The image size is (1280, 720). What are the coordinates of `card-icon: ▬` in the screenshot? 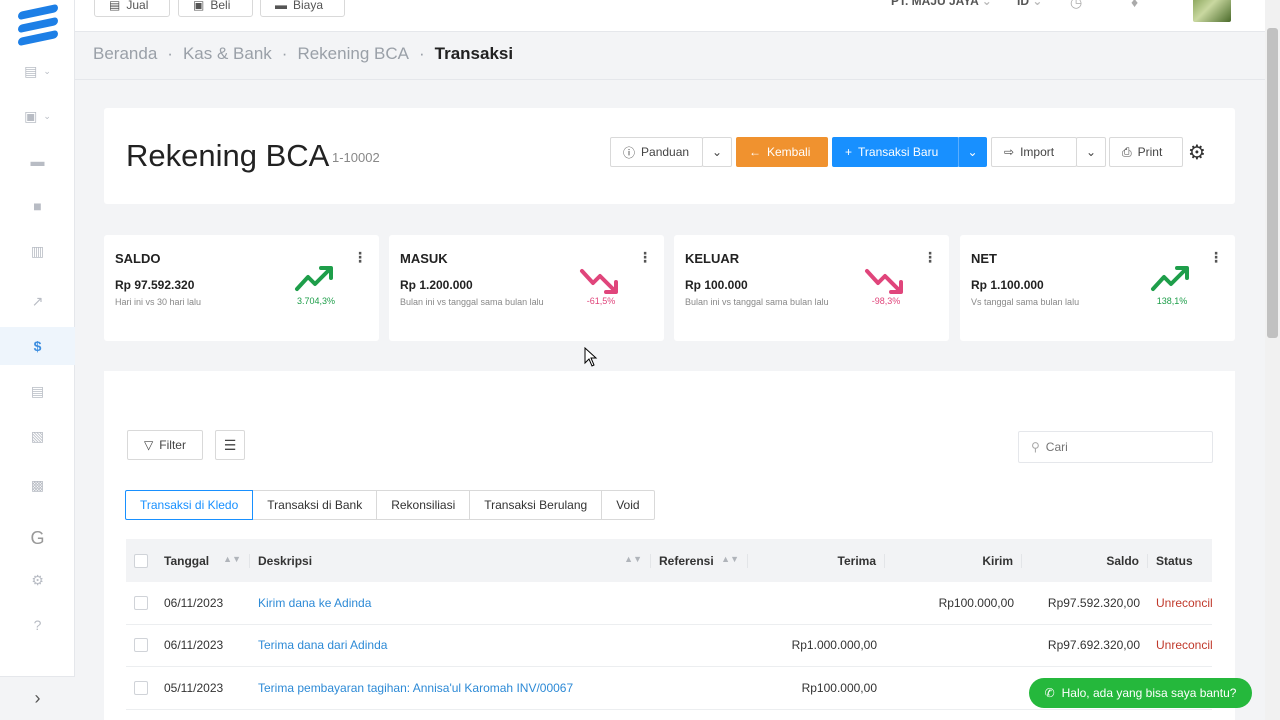 It's located at (37, 161).